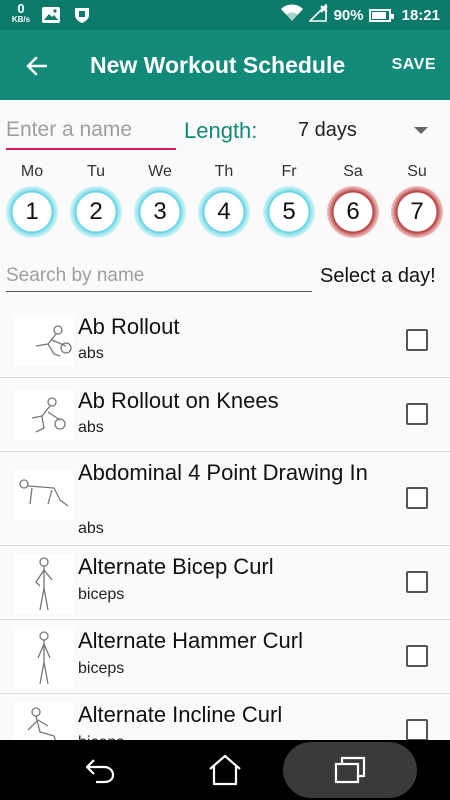 The width and height of the screenshot is (450, 800). I want to click on day-number: 6, so click(353, 211).